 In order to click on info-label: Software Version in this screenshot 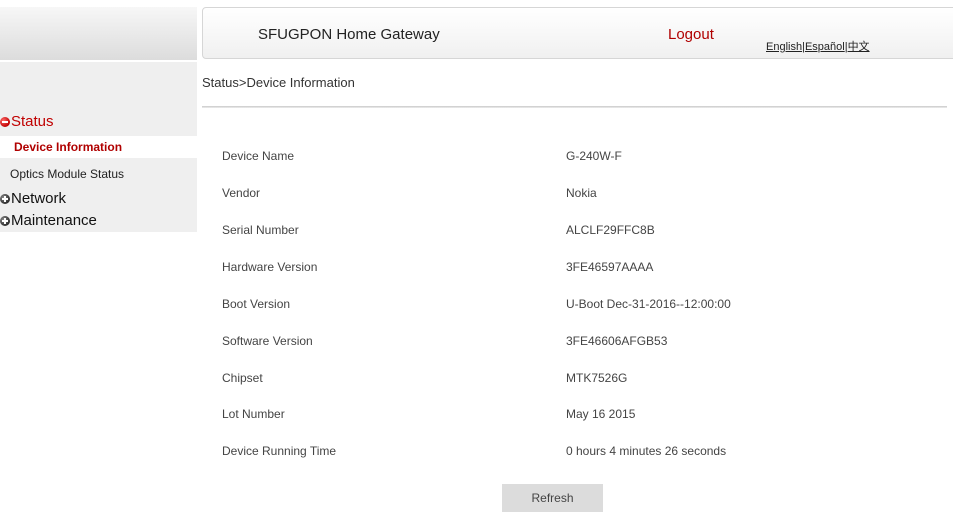, I will do `click(267, 341)`.